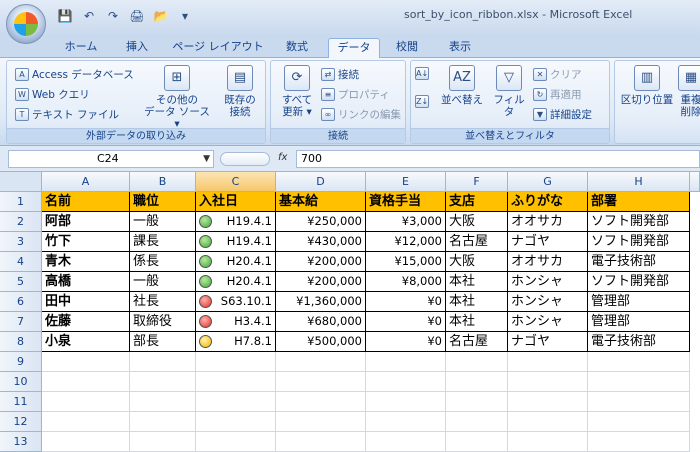 Image resolution: width=700 pixels, height=452 pixels. What do you see at coordinates (21, 242) in the screenshot?
I see `row-header-3: 3` at bounding box center [21, 242].